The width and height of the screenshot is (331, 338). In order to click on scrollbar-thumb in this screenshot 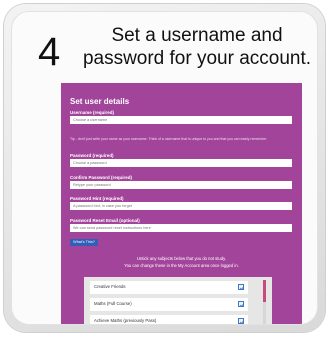, I will do `click(264, 291)`.